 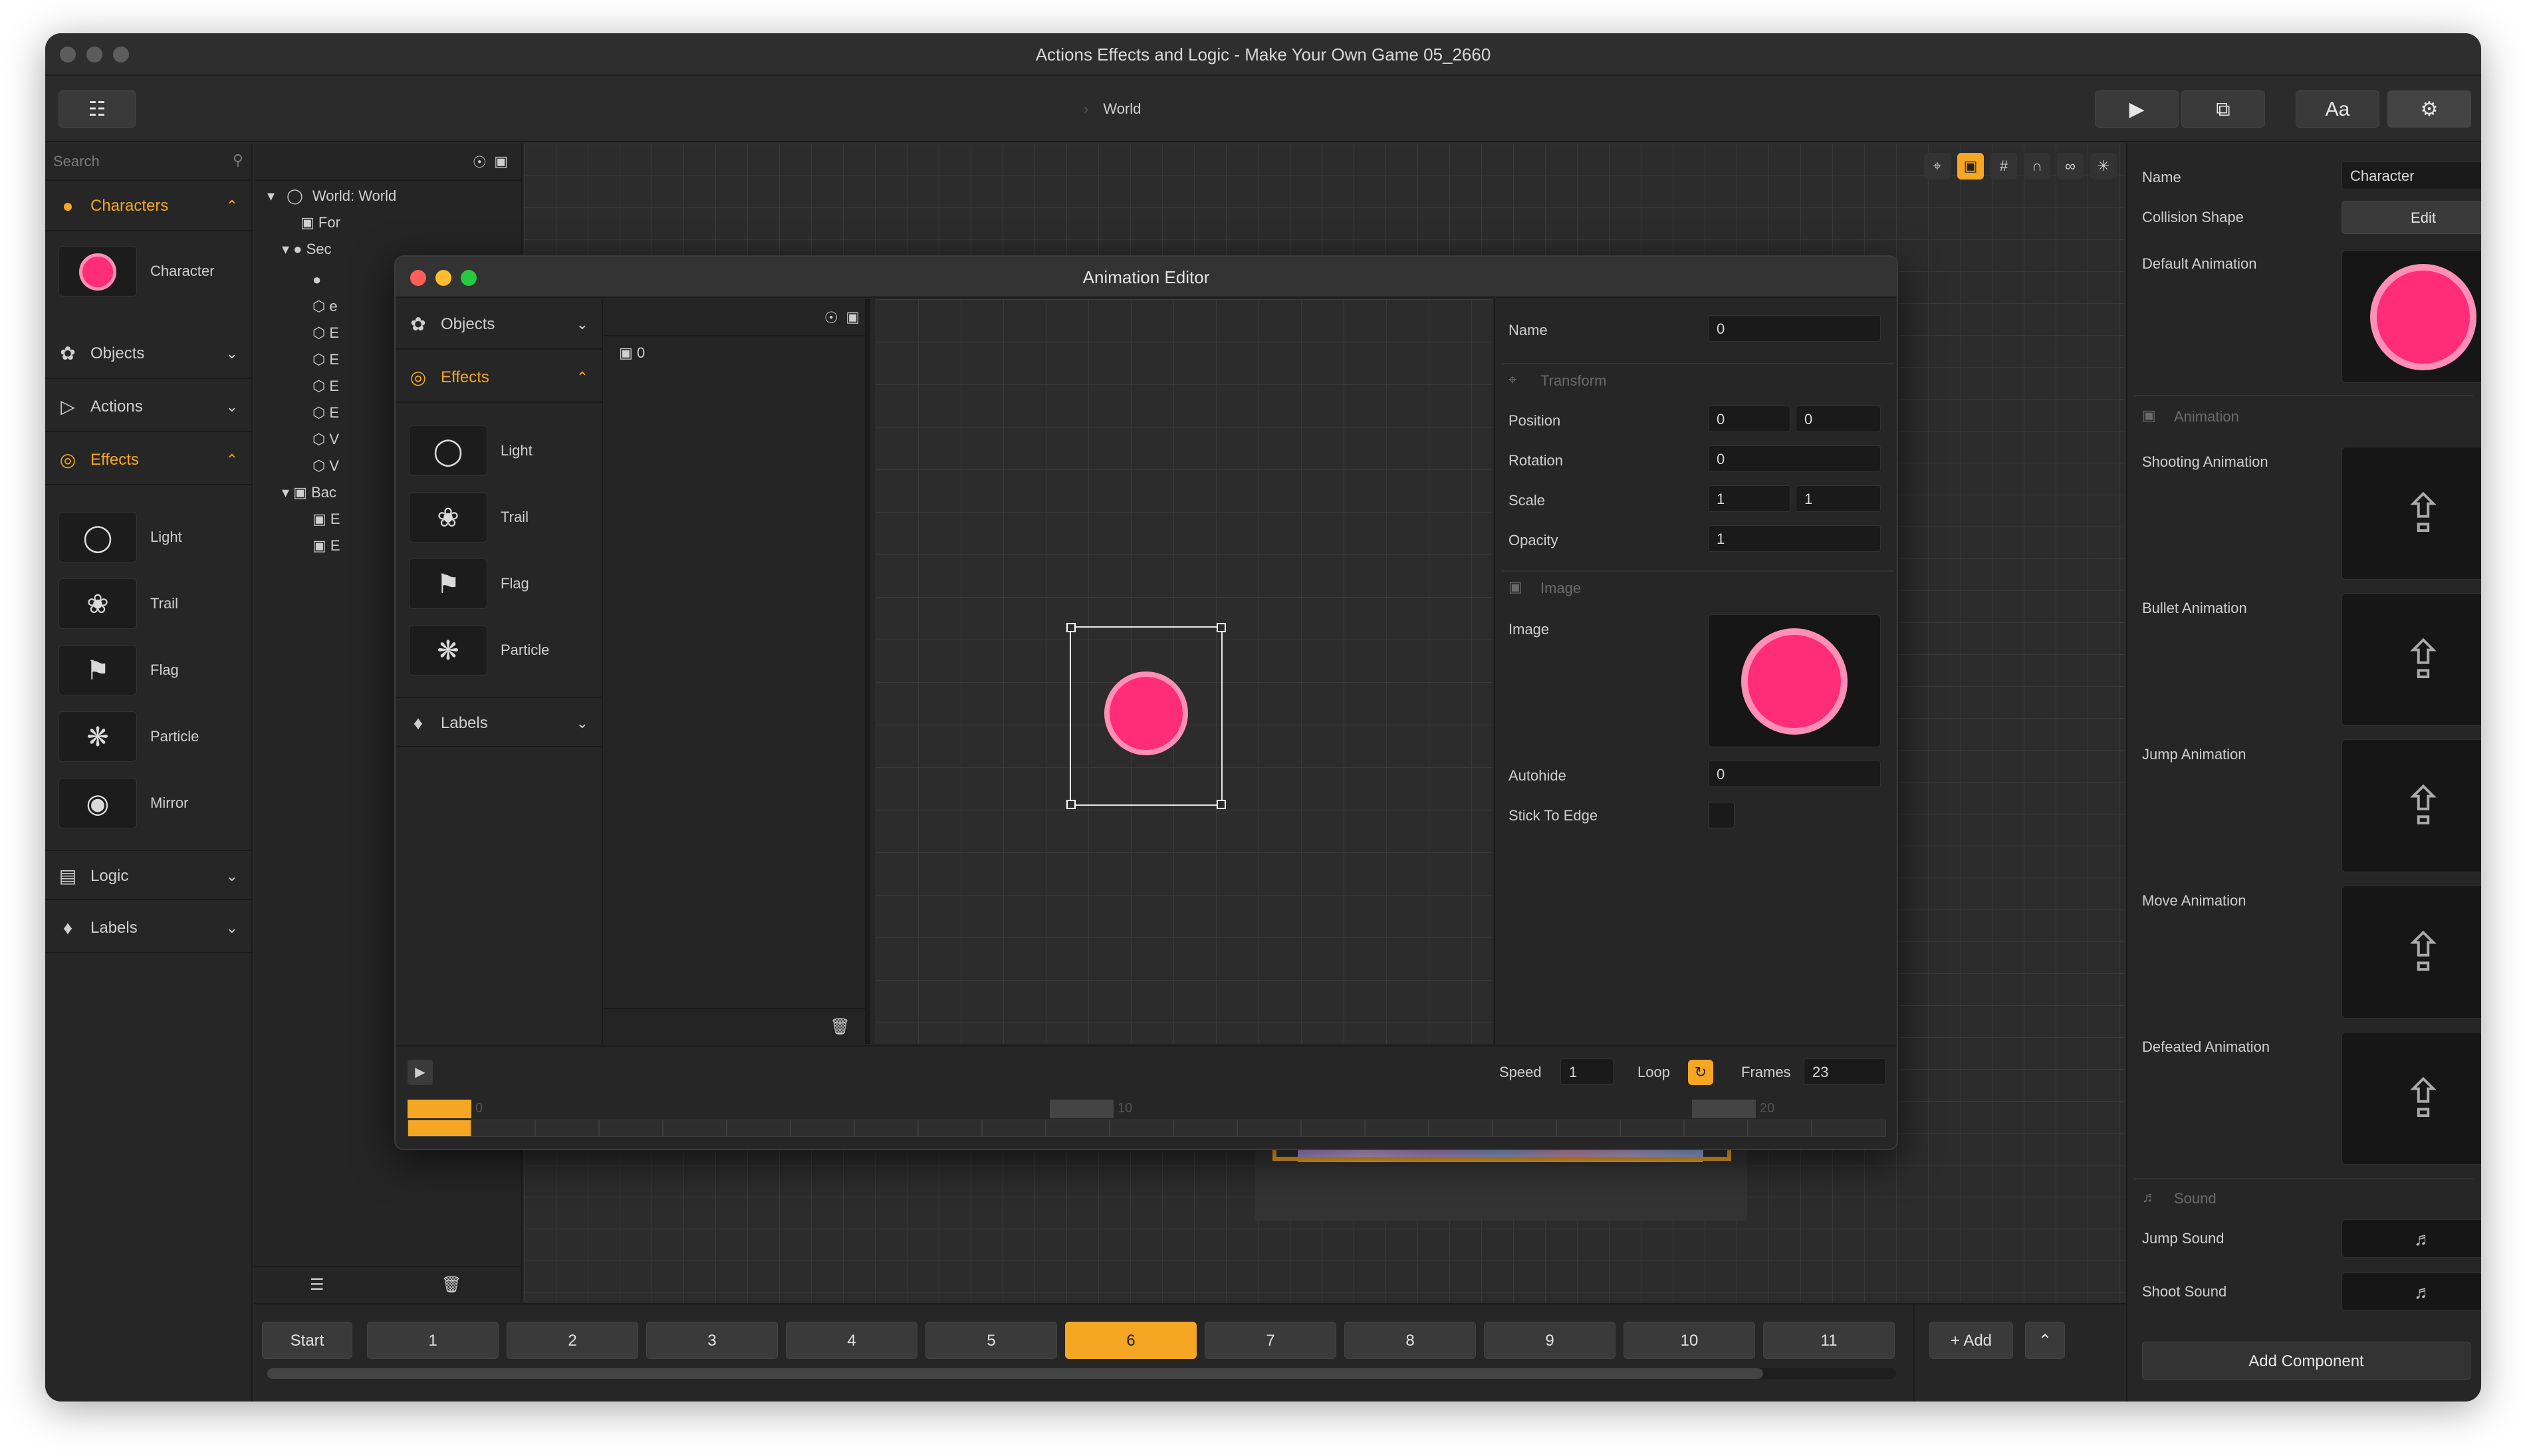 I want to click on position-y-field: 0, so click(x=1838, y=419).